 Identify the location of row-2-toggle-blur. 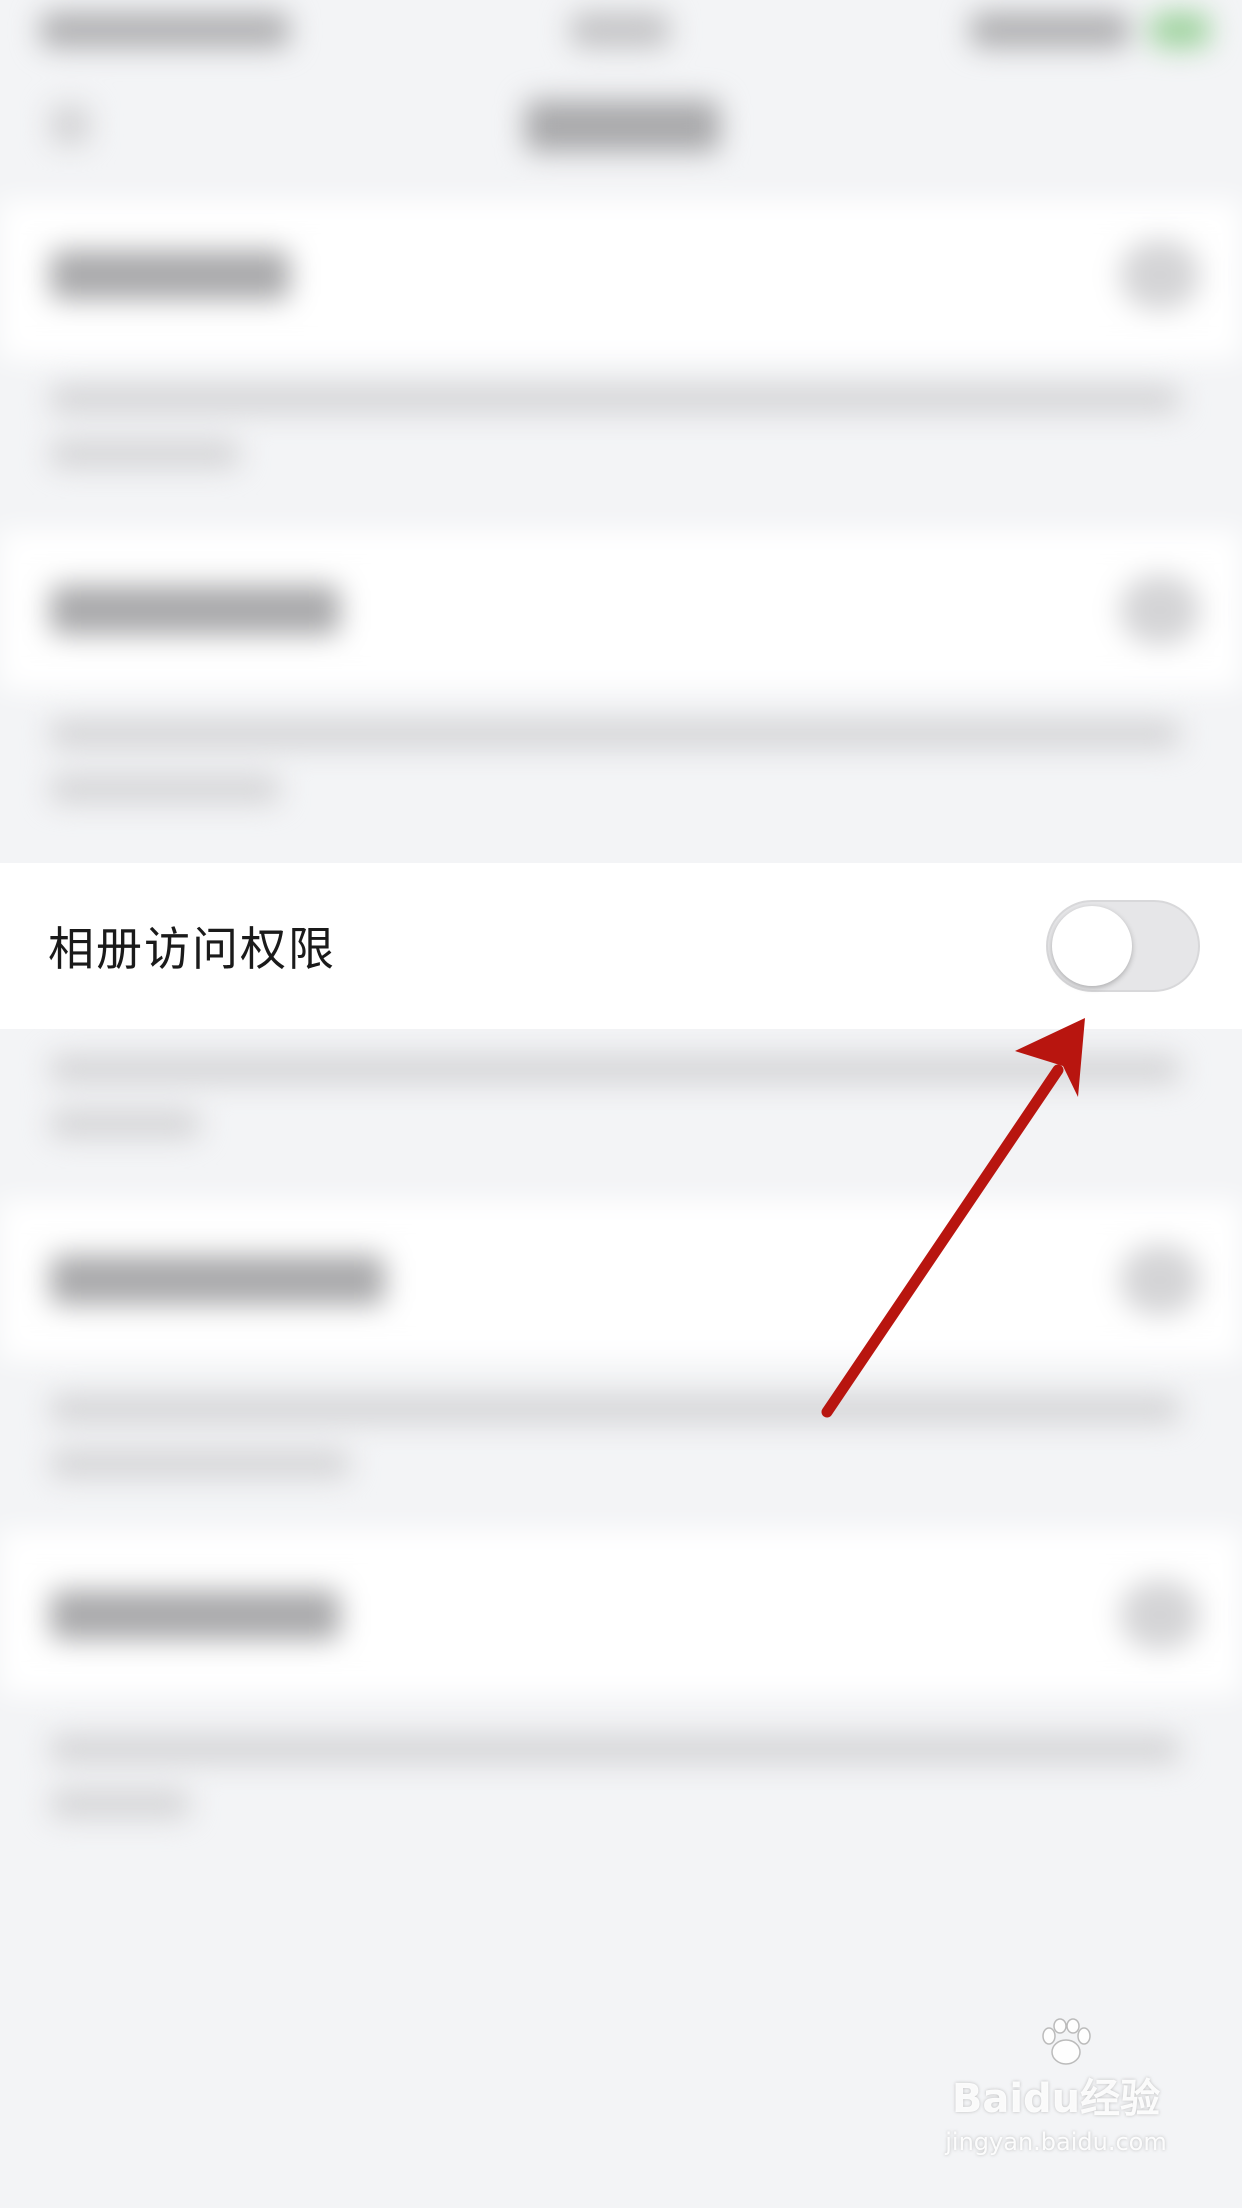
(1160, 610).